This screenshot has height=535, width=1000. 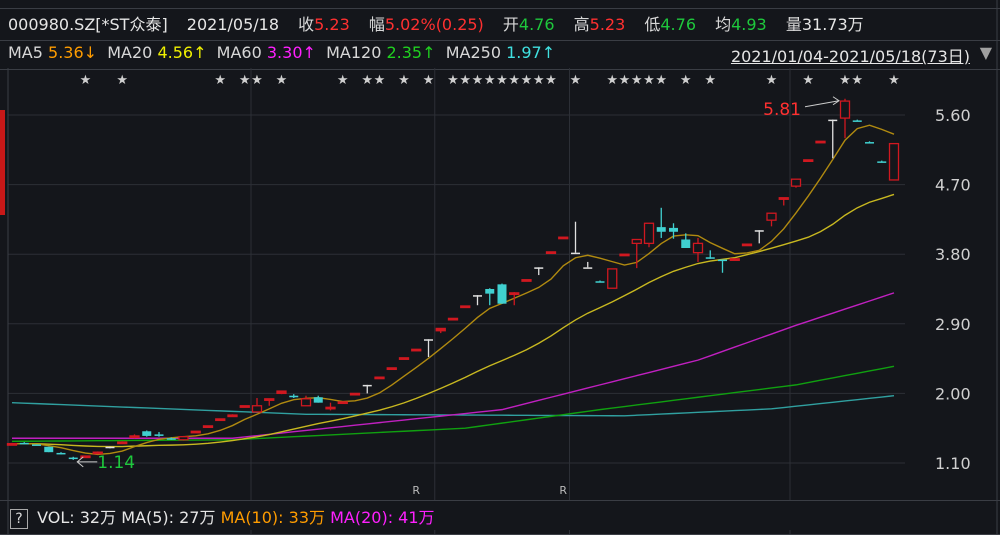 What do you see at coordinates (453, 404) in the screenshot?
I see `ma120-line` at bounding box center [453, 404].